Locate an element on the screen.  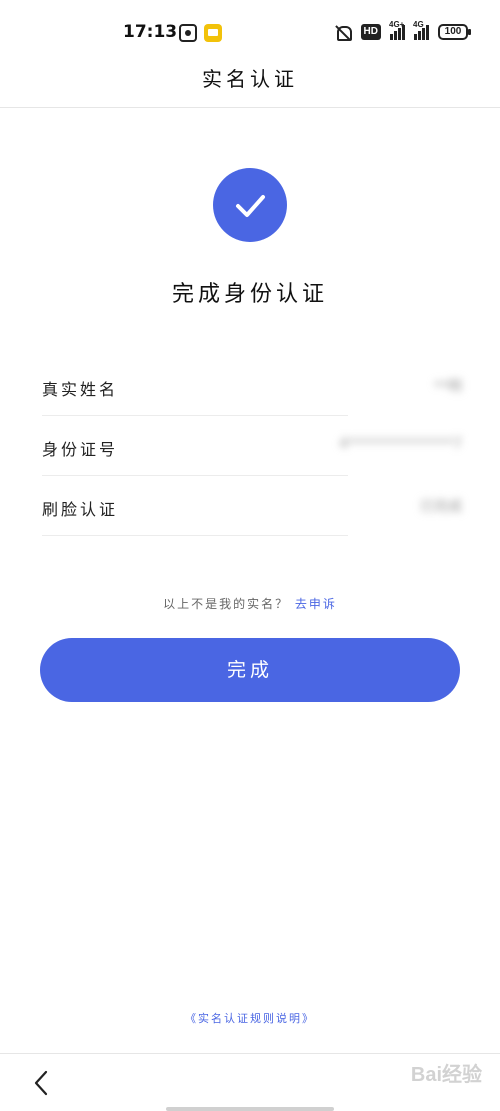
info-row-face-verification: 刷脸认证 已完成 is located at coordinates (252, 506).